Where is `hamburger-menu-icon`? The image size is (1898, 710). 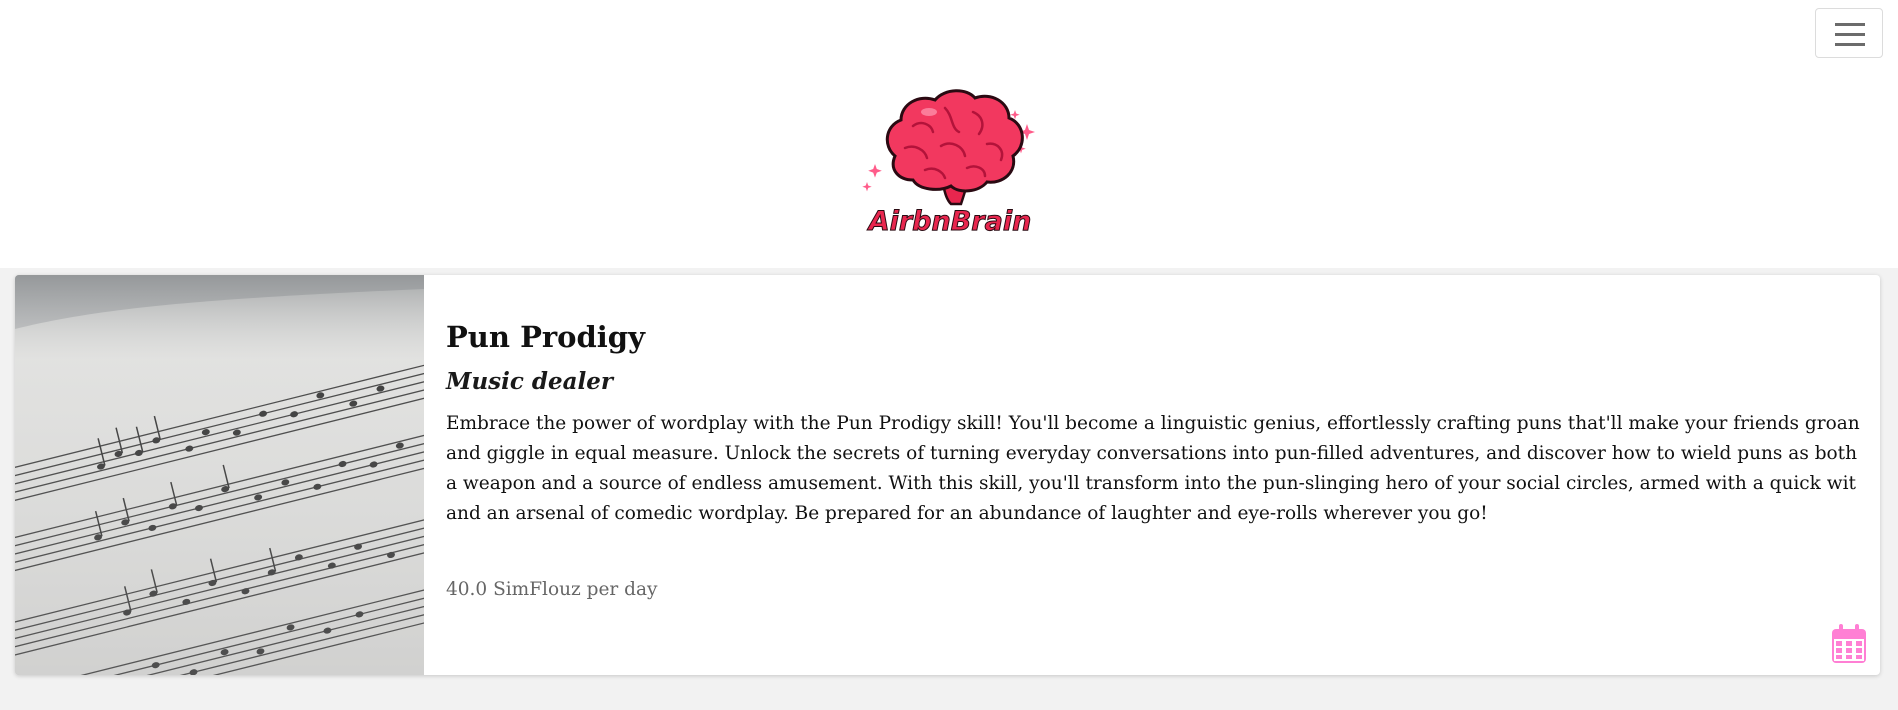 hamburger-menu-icon is located at coordinates (1850, 24).